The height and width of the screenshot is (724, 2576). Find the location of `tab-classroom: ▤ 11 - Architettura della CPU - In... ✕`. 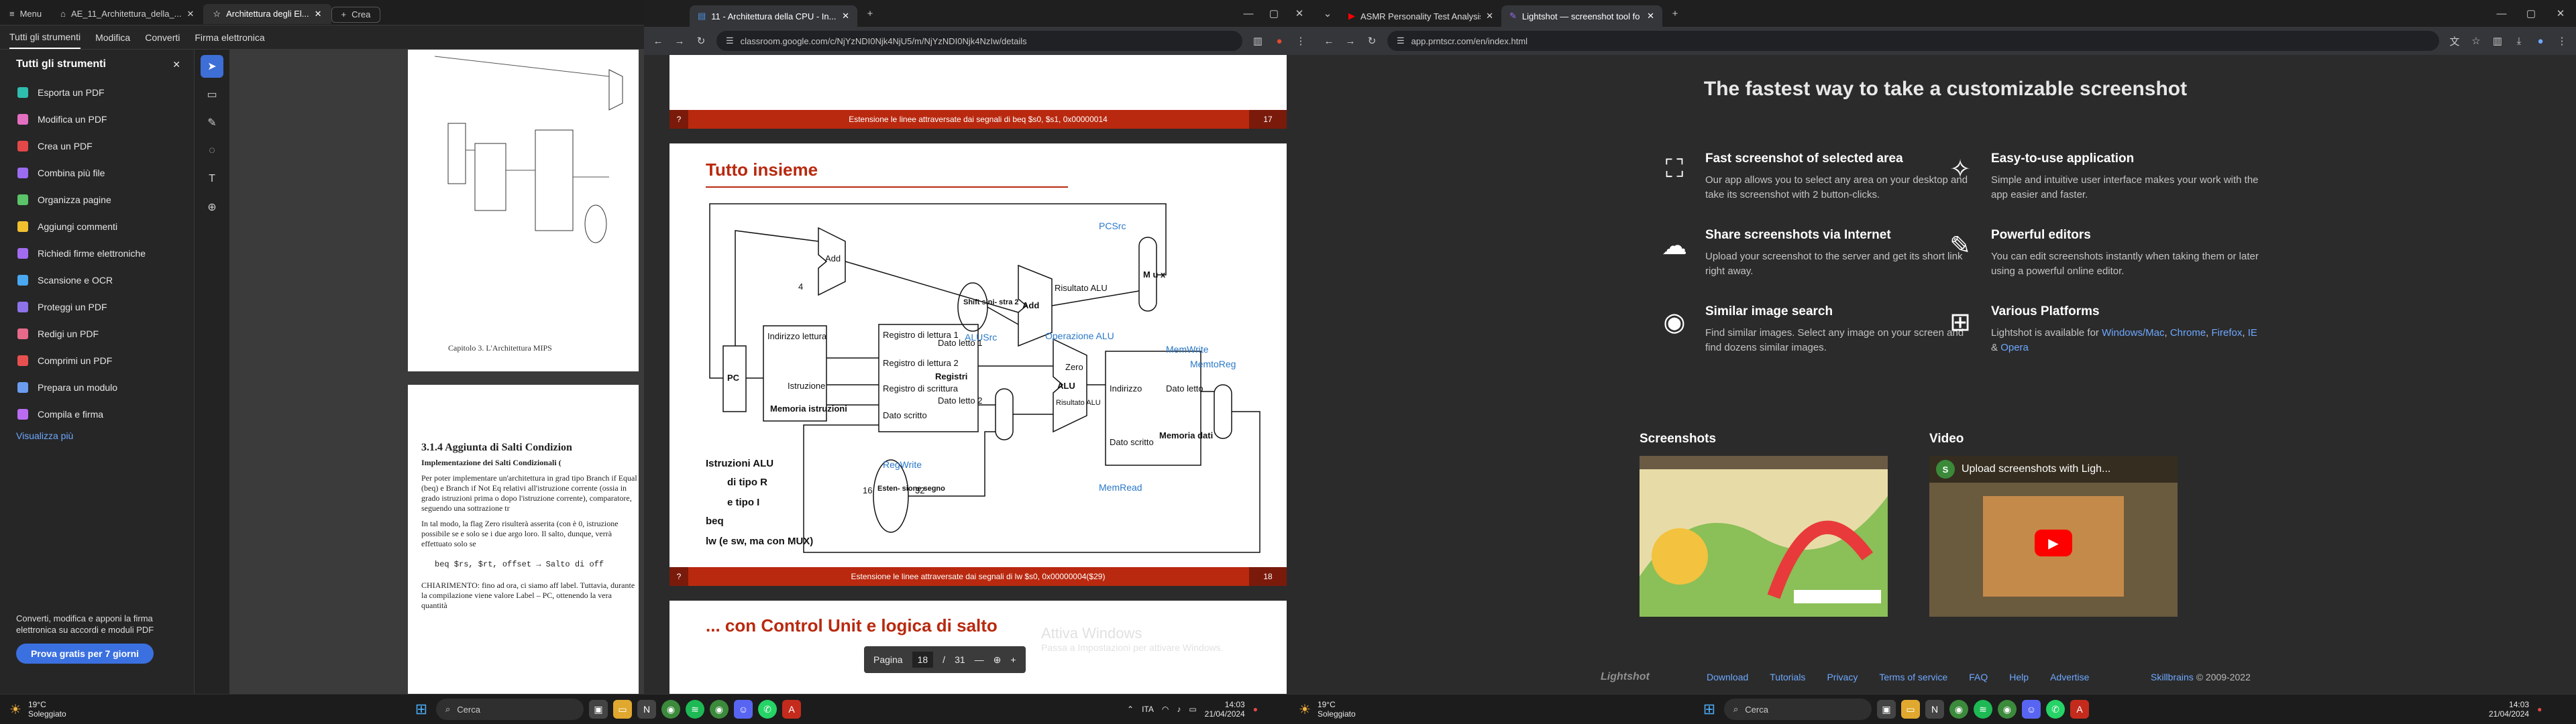

tab-classroom: ▤ 11 - Architettura della CPU - In... ✕ is located at coordinates (773, 16).